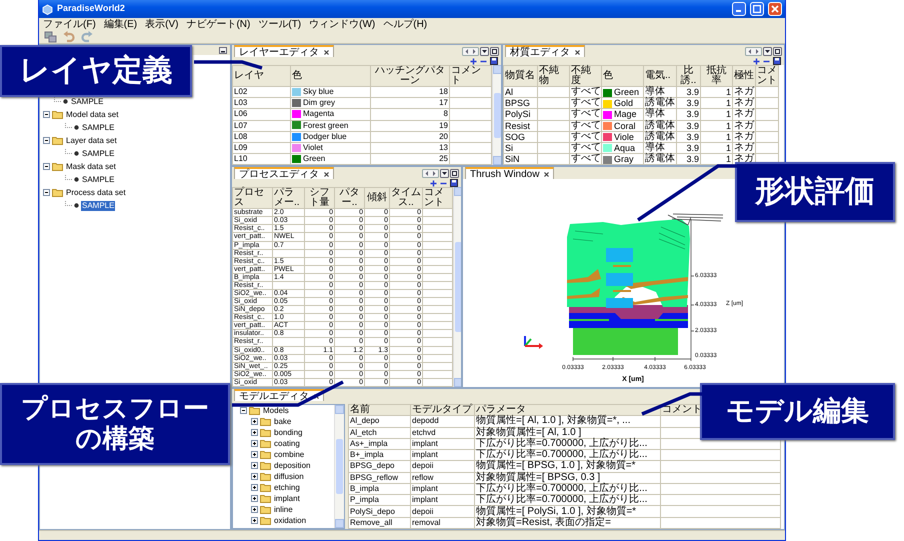  What do you see at coordinates (261, 92) in the screenshot?
I see `table-cell: L02` at bounding box center [261, 92].